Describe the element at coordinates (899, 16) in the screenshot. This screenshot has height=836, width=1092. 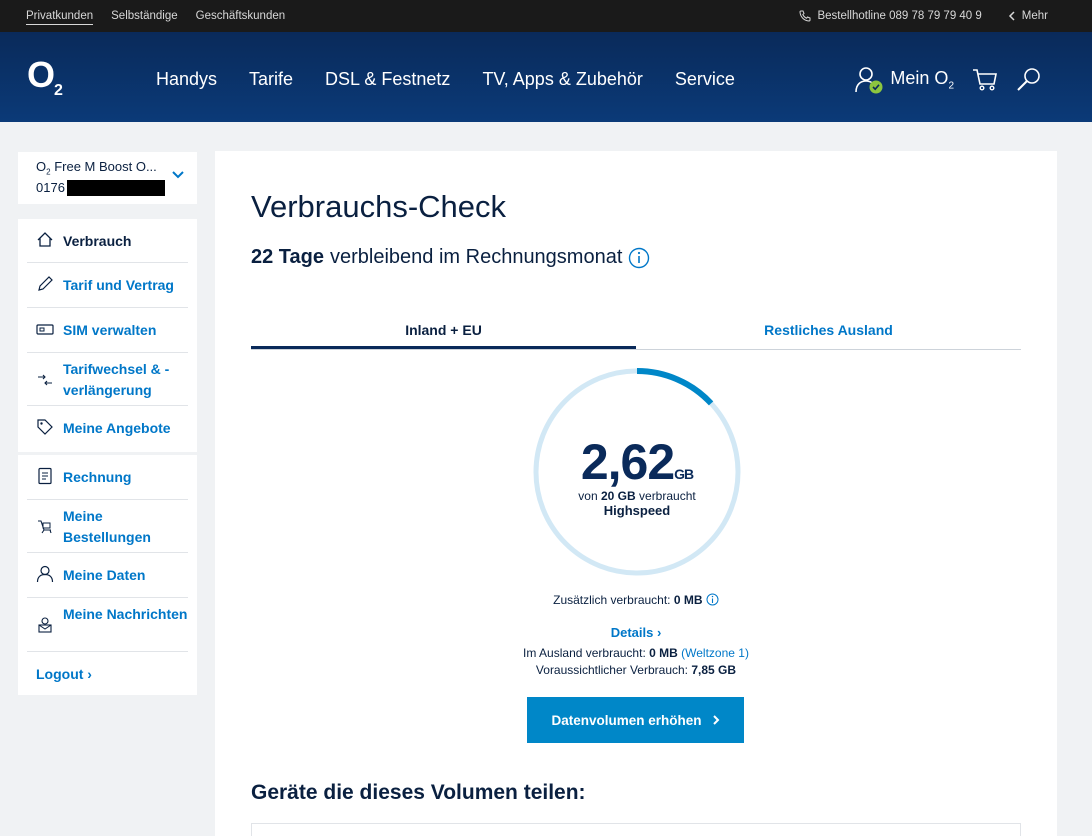
I see `hotline-text: Bestellhotline 089 78 79 79 40 9` at that location.